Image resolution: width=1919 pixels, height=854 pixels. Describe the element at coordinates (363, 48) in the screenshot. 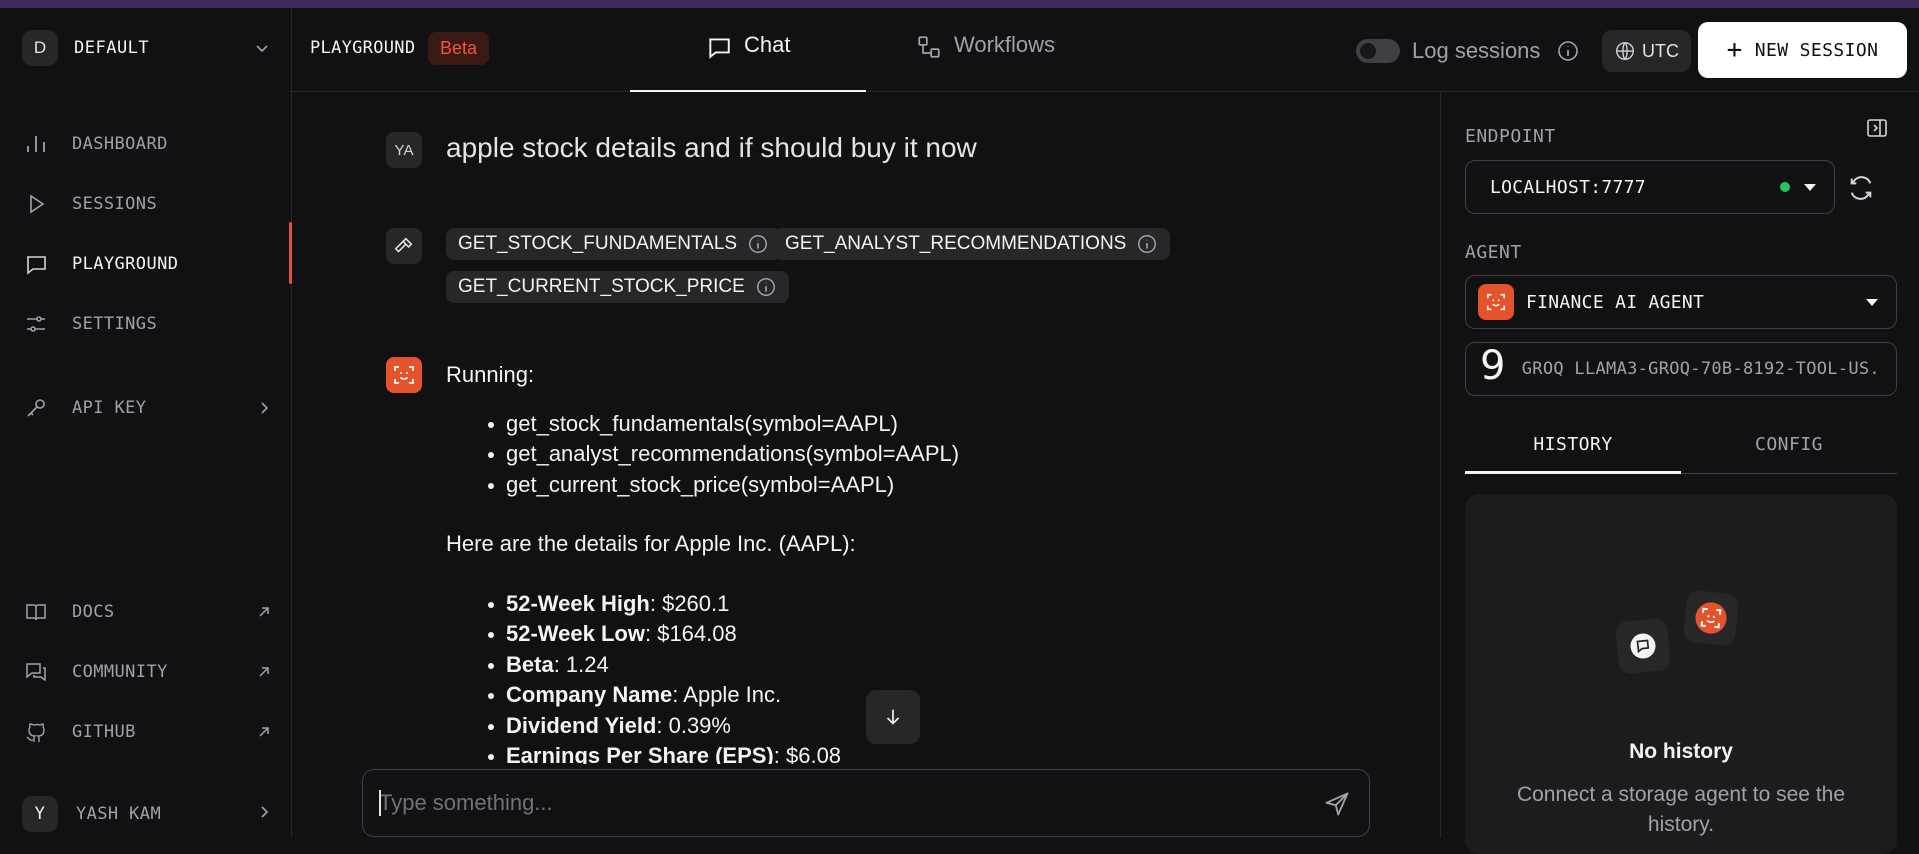

I see `page-title: PLAYGROUND` at that location.